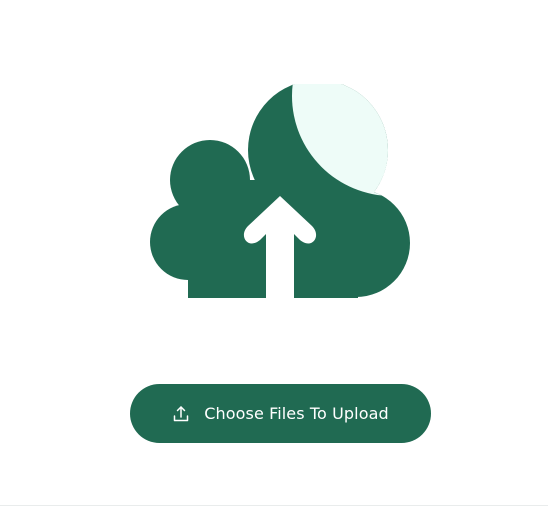 The height and width of the screenshot is (507, 548). I want to click on upload-icon, so click(181, 414).